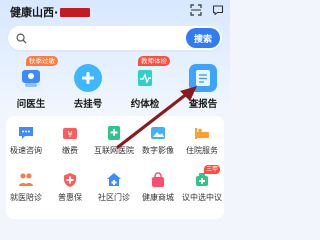  I want to click on scan-icon, so click(196, 10).